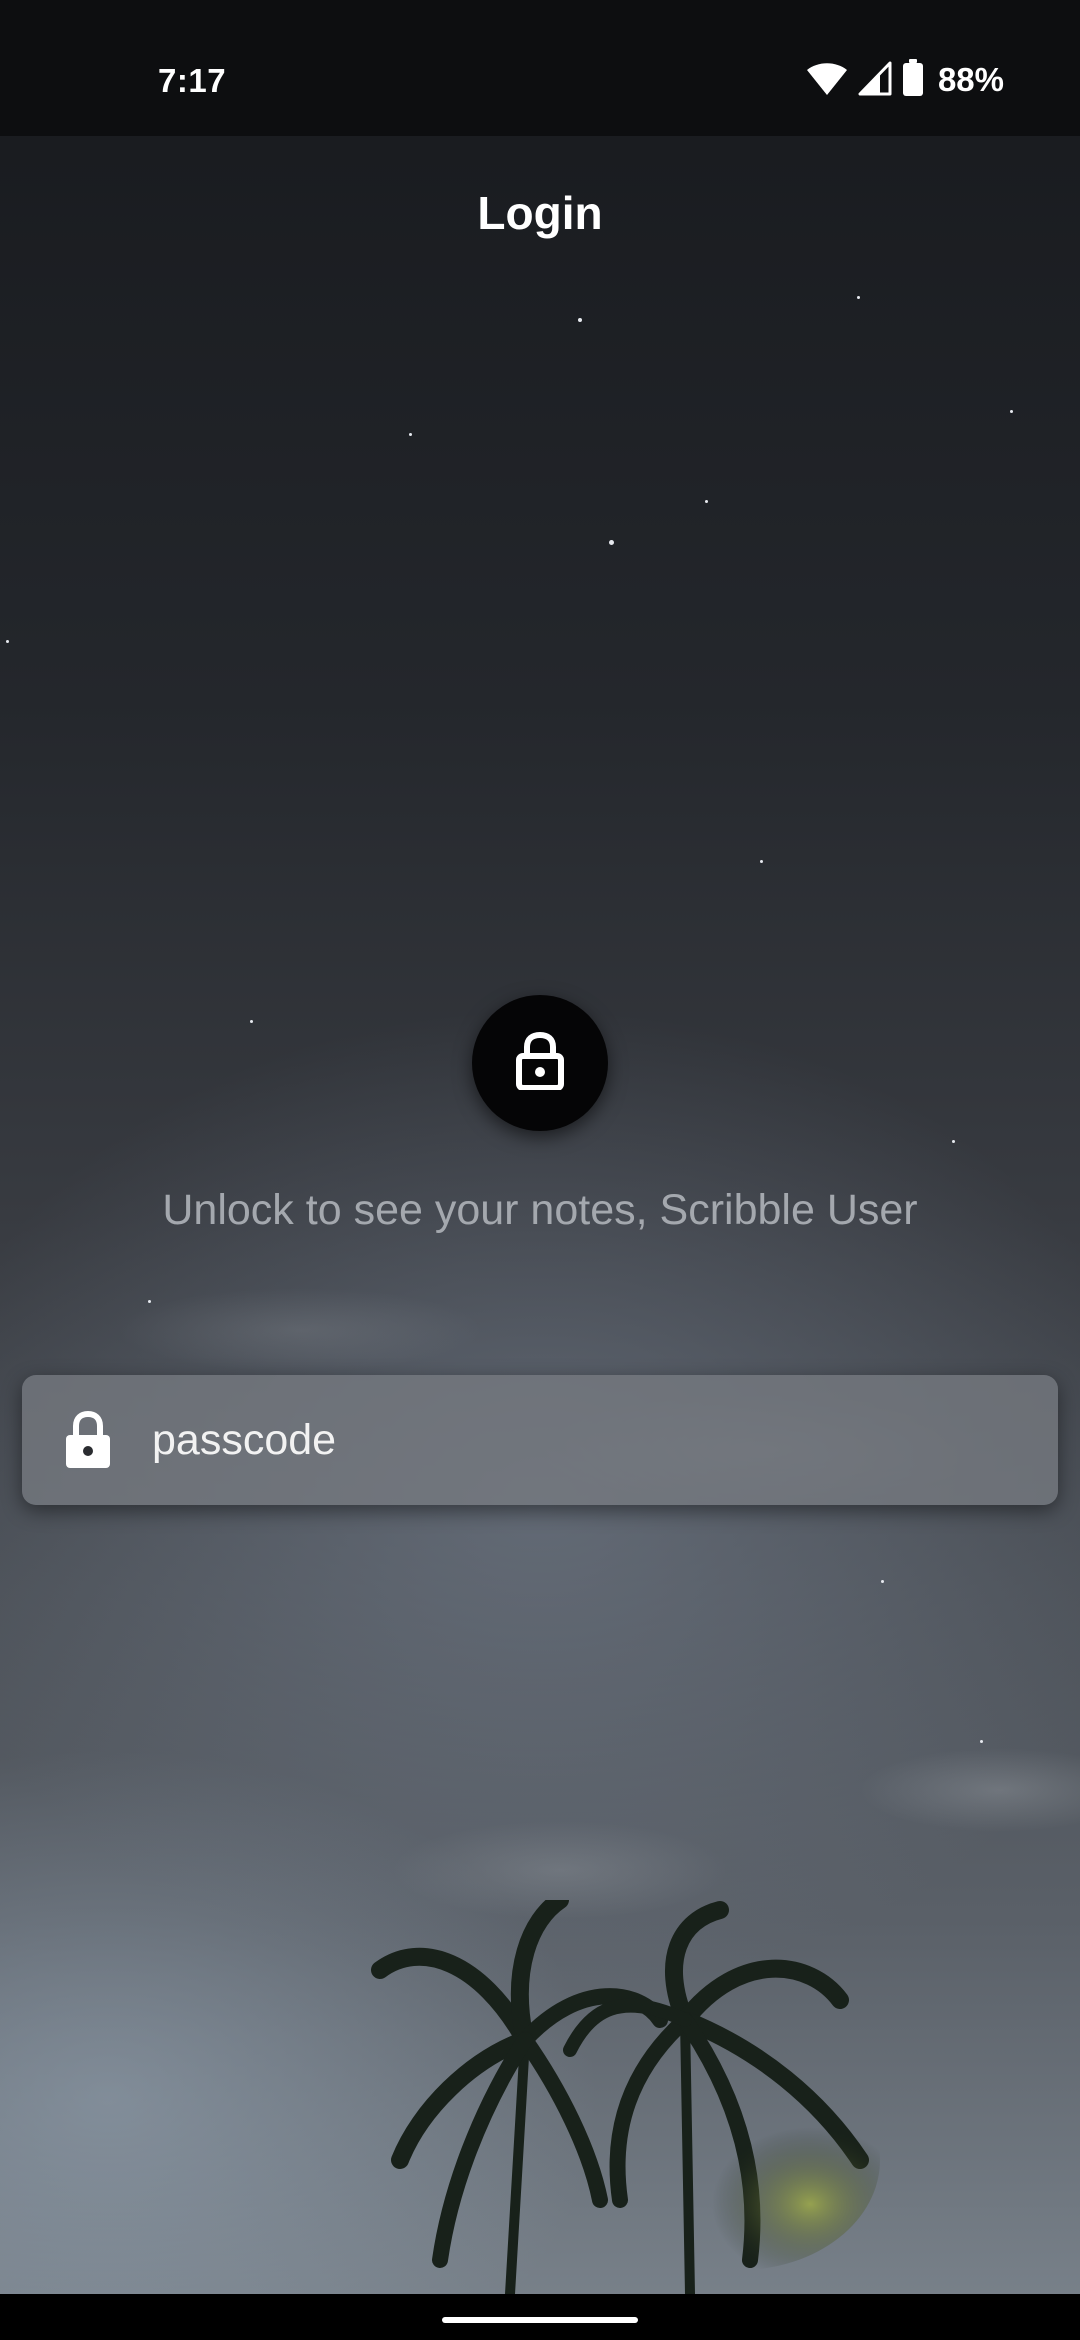  What do you see at coordinates (540, 2320) in the screenshot?
I see `home-indicator` at bounding box center [540, 2320].